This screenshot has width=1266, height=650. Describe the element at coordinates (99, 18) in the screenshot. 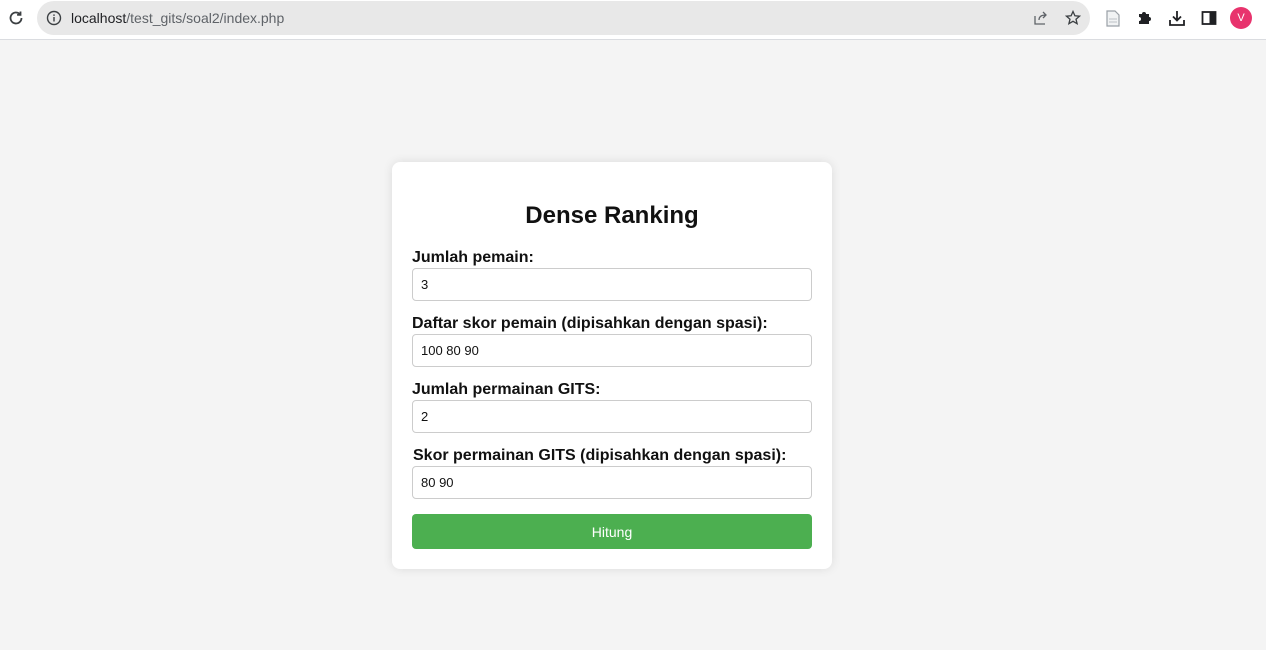

I see `url-host: localhost` at that location.